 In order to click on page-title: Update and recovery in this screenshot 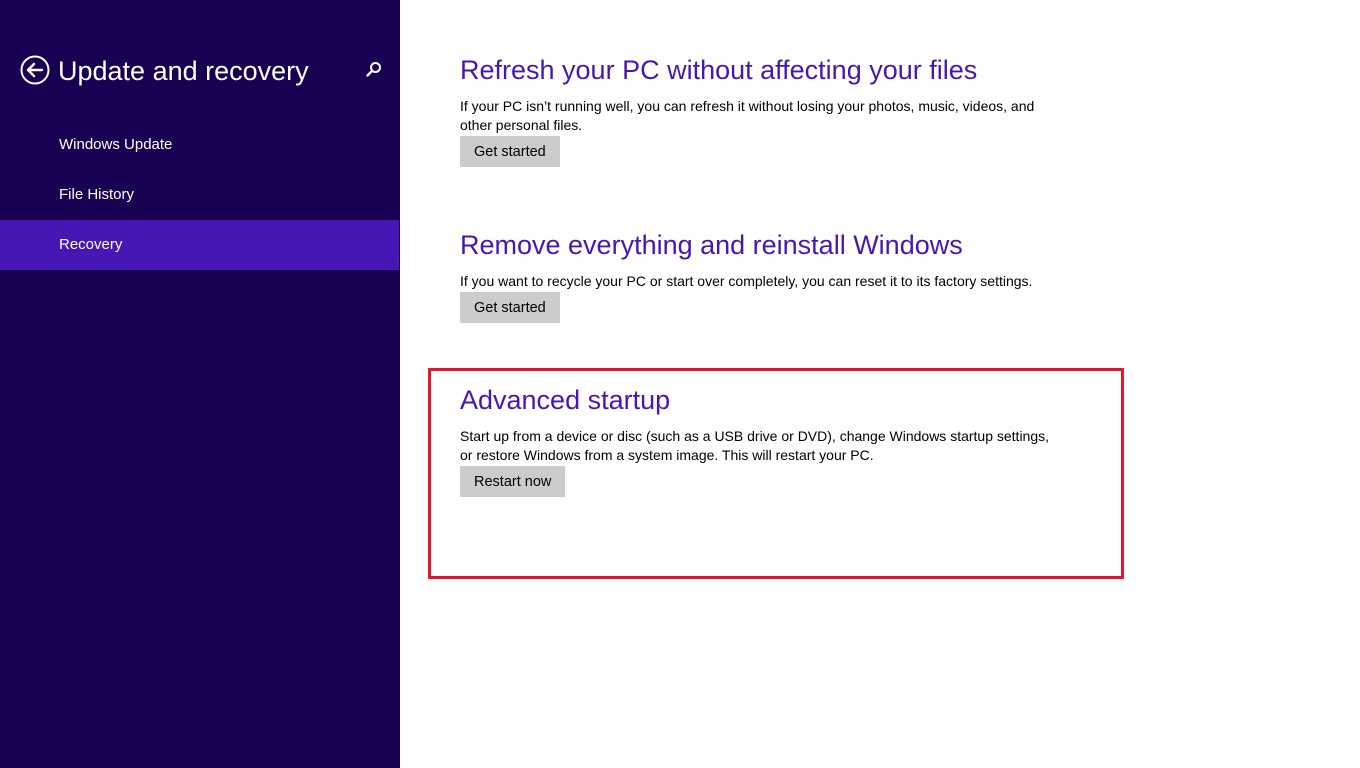, I will do `click(183, 71)`.